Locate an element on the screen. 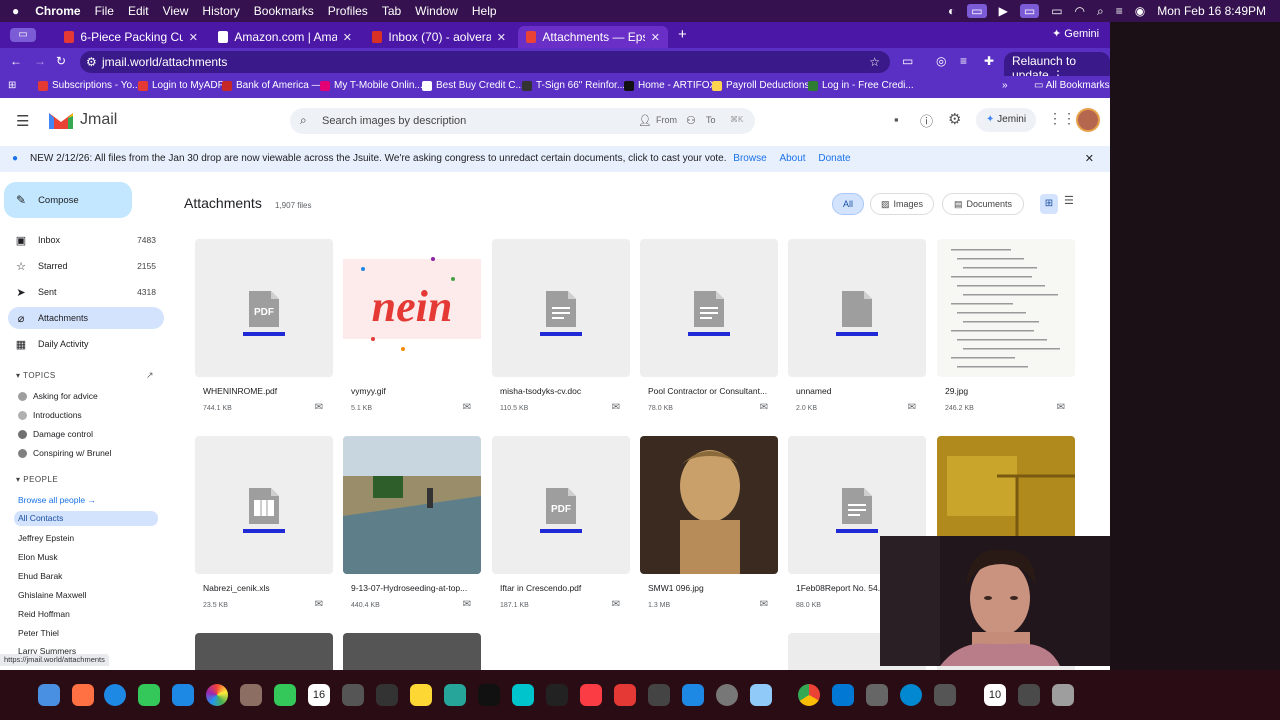  chatgpt-icon is located at coordinates (557, 695).